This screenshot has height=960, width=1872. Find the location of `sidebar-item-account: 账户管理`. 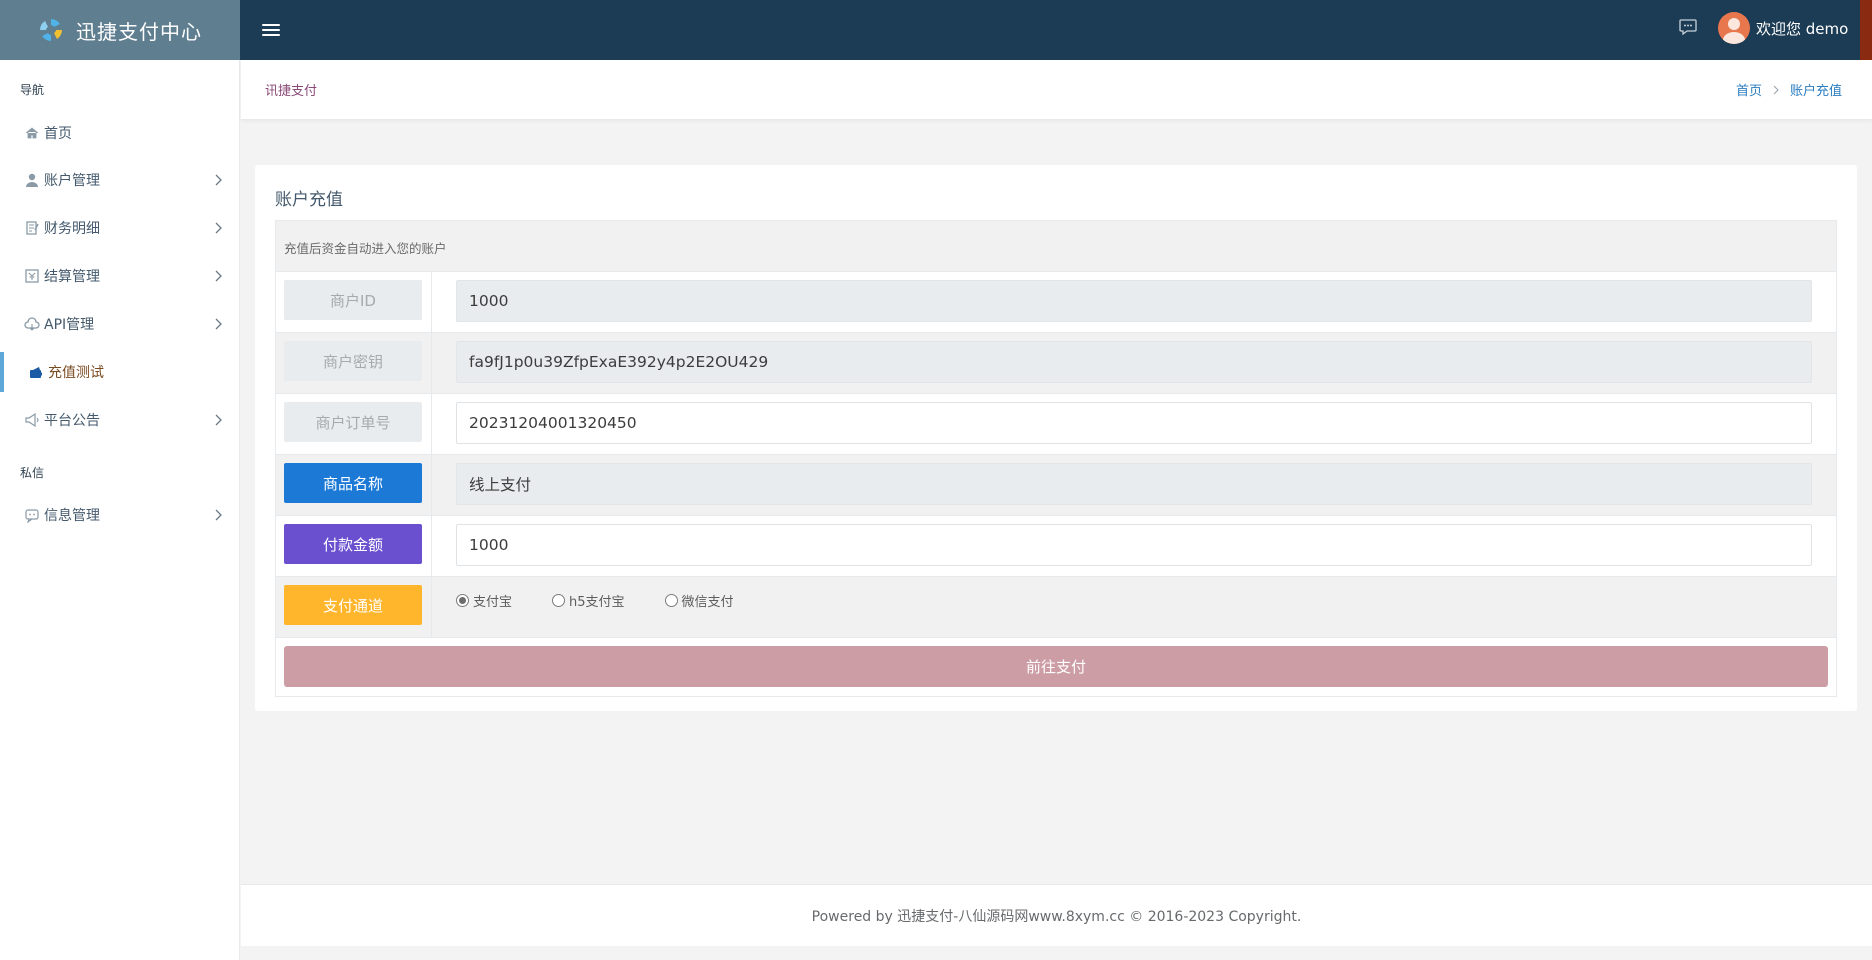

sidebar-item-account: 账户管理 is located at coordinates (120, 180).